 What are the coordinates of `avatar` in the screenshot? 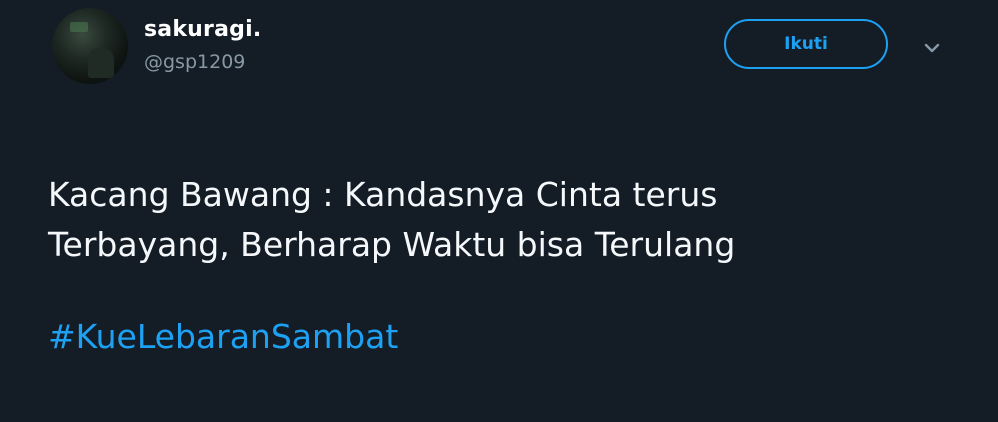 It's located at (90, 46).